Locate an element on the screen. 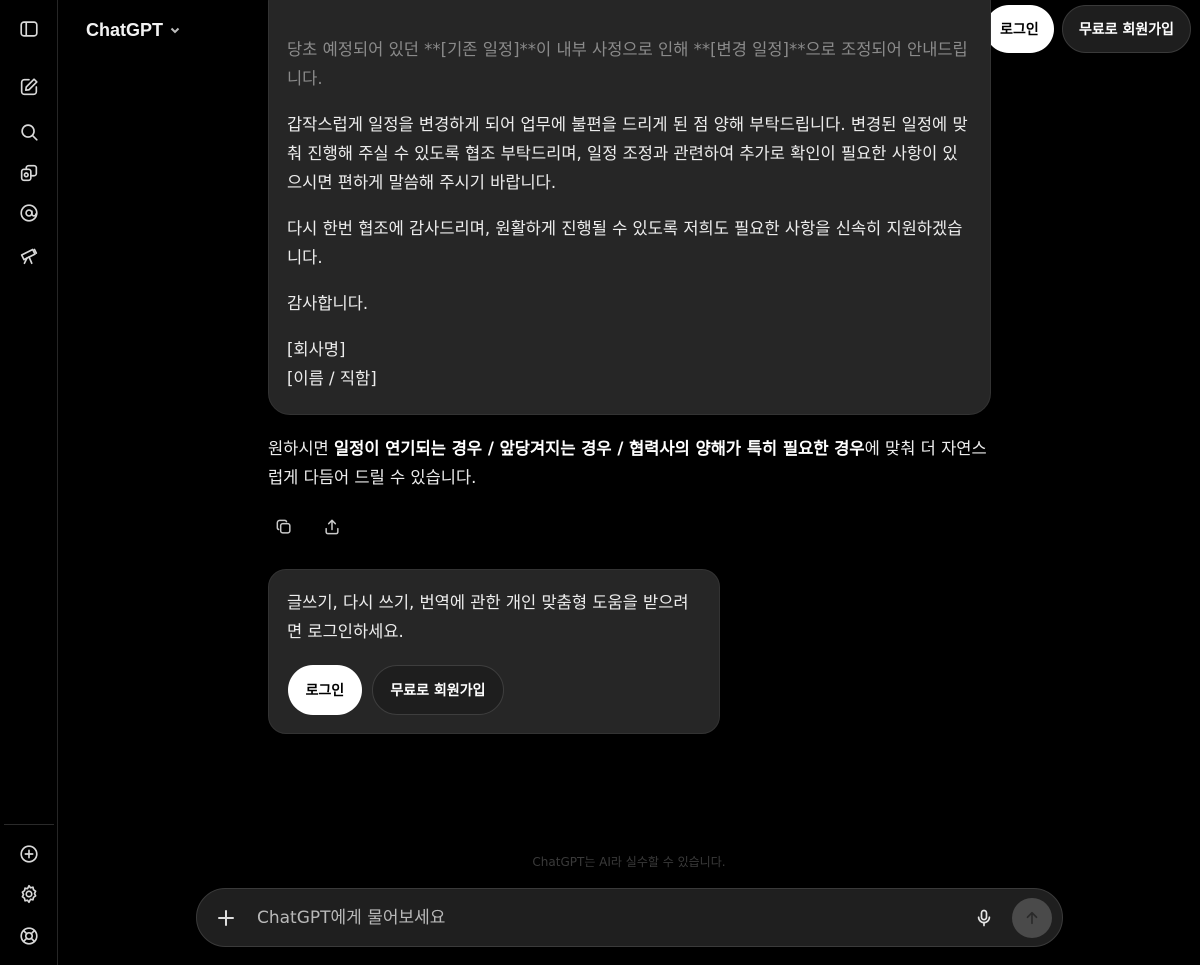  share-icon is located at coordinates (332, 527).